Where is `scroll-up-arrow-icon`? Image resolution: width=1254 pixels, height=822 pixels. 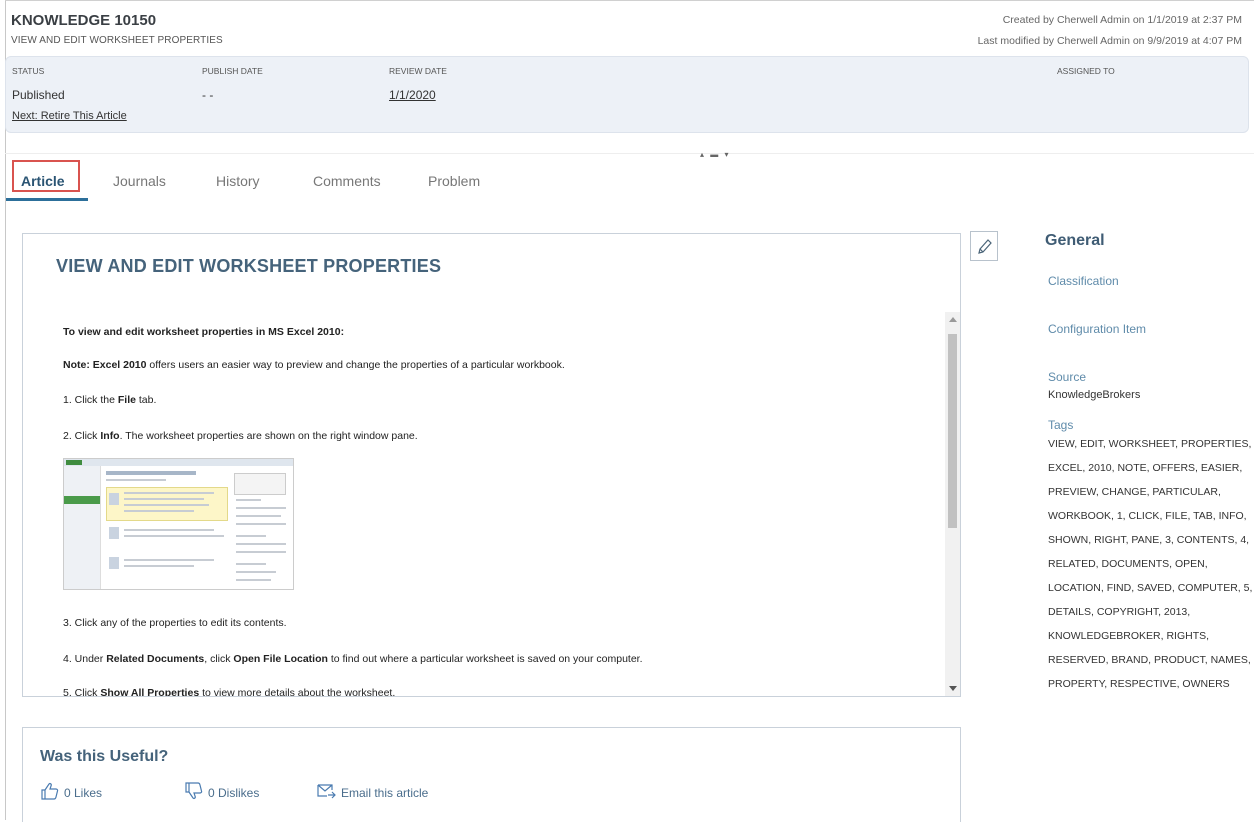
scroll-up-arrow-icon is located at coordinates (953, 319).